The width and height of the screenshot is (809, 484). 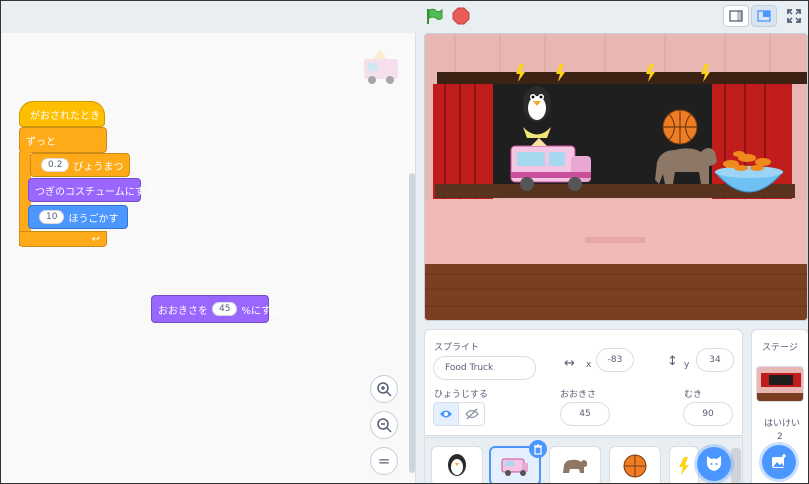 I want to click on bear-sprite, so click(x=686, y=166).